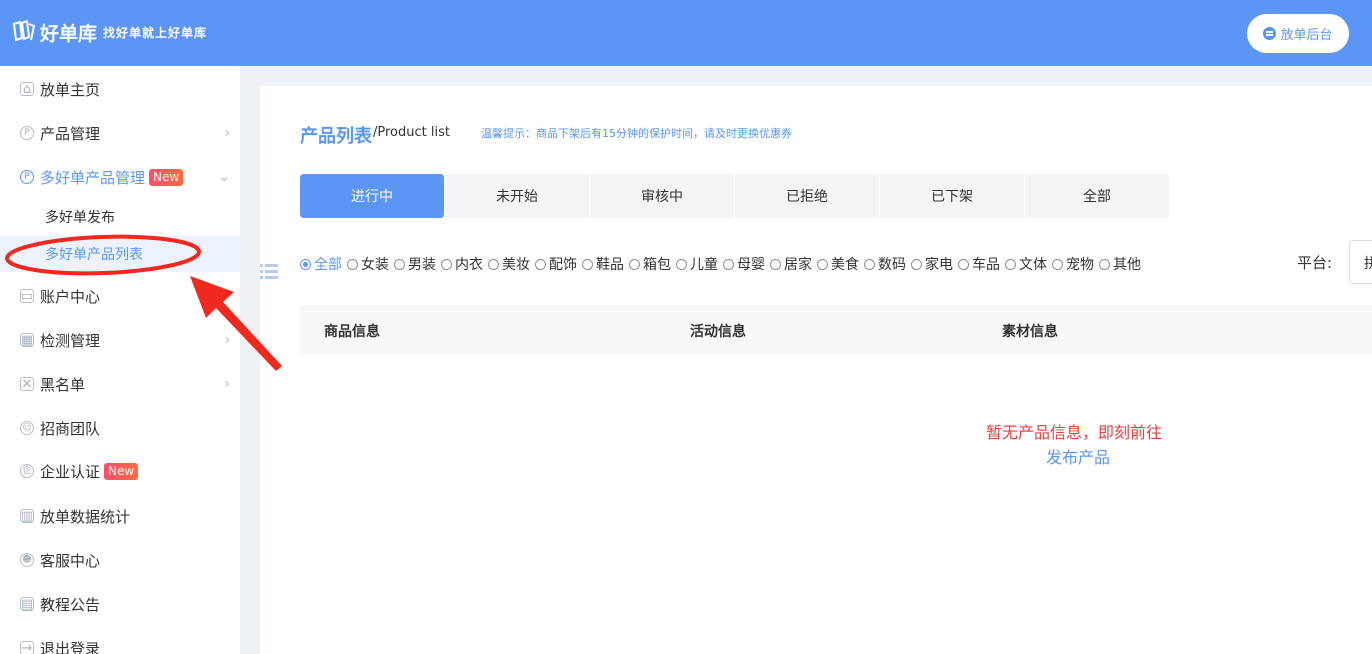  Describe the element at coordinates (372, 196) in the screenshot. I see `tab-in-progress: 进行中` at that location.